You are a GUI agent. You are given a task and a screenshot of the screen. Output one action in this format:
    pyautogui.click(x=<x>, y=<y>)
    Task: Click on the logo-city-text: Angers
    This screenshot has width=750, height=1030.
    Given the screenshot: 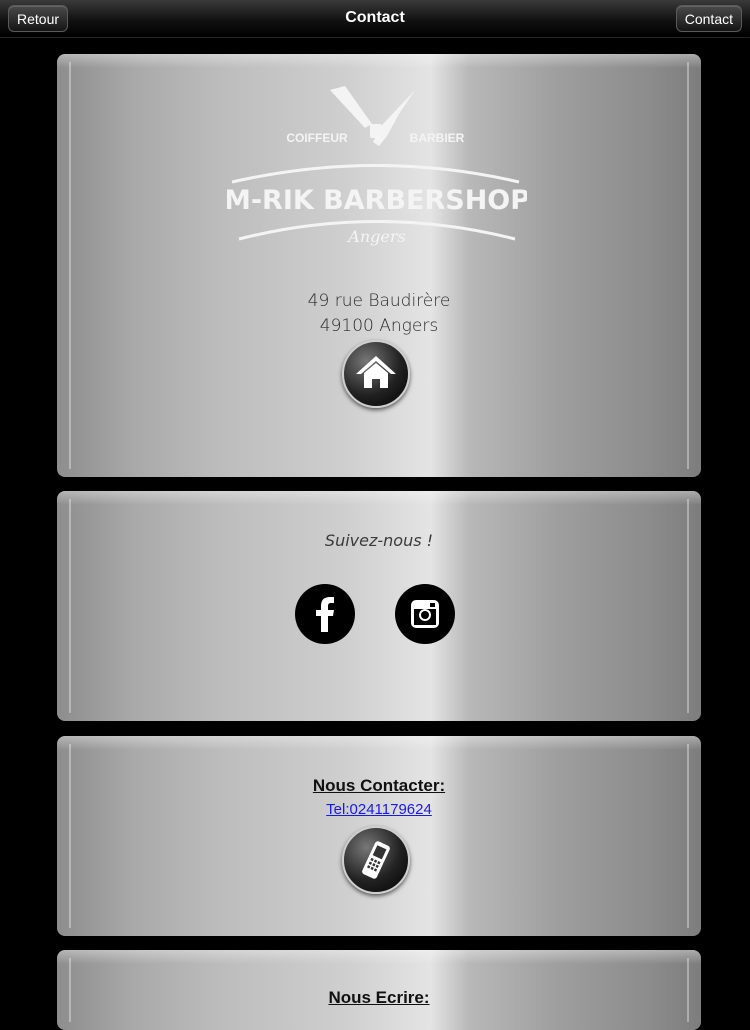 What is the action you would take?
    pyautogui.click(x=375, y=236)
    